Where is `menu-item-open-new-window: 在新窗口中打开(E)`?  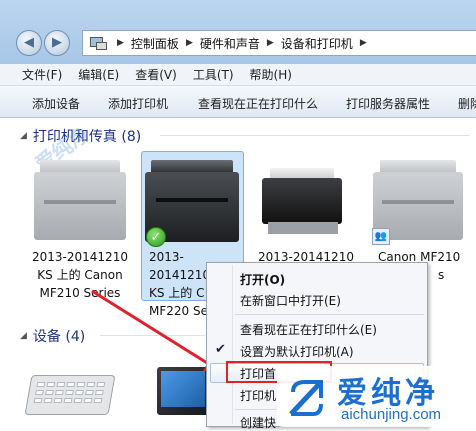
menu-item-open-new-window: 在新窗口中打开(E) is located at coordinates (290, 300).